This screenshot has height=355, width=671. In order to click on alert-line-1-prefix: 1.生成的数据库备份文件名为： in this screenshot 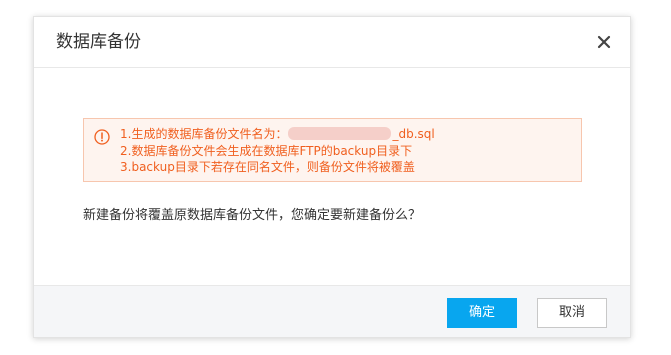, I will do `click(204, 134)`.